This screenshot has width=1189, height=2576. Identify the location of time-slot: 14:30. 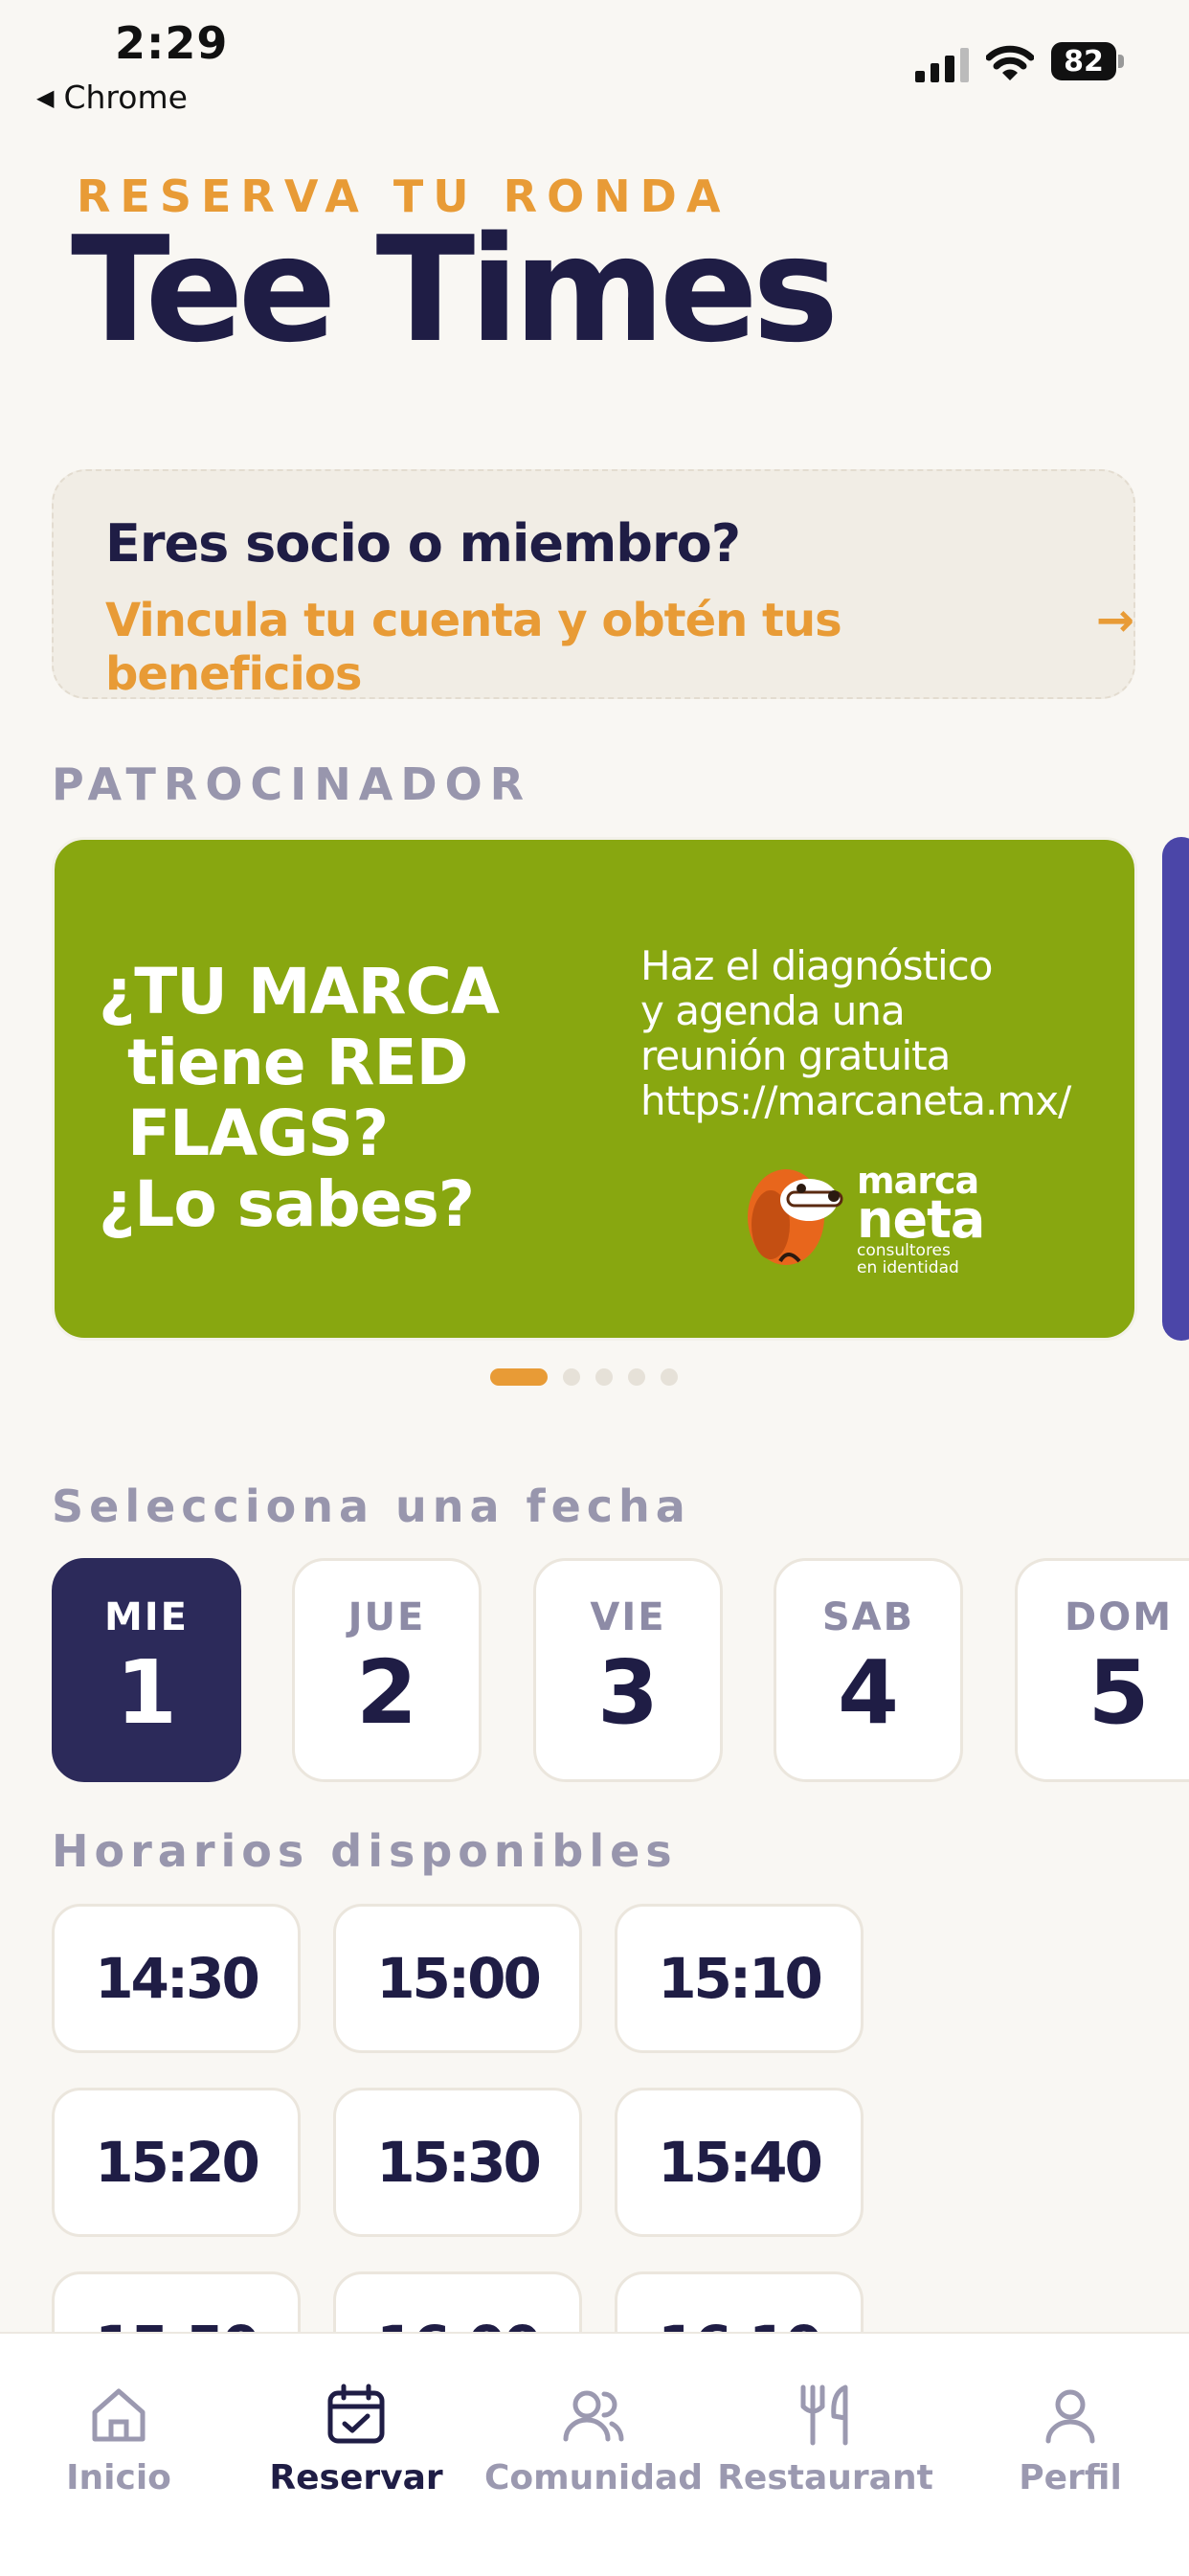
(176, 1979).